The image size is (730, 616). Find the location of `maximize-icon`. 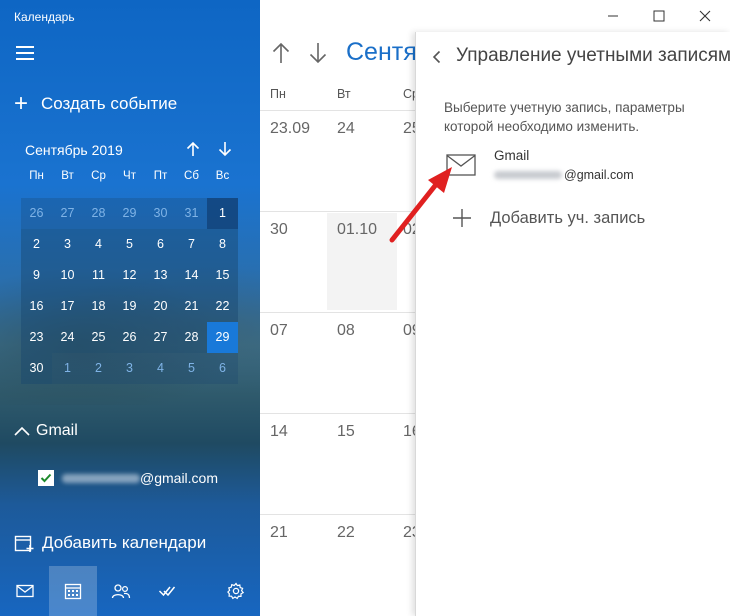

maximize-icon is located at coordinates (659, 16).